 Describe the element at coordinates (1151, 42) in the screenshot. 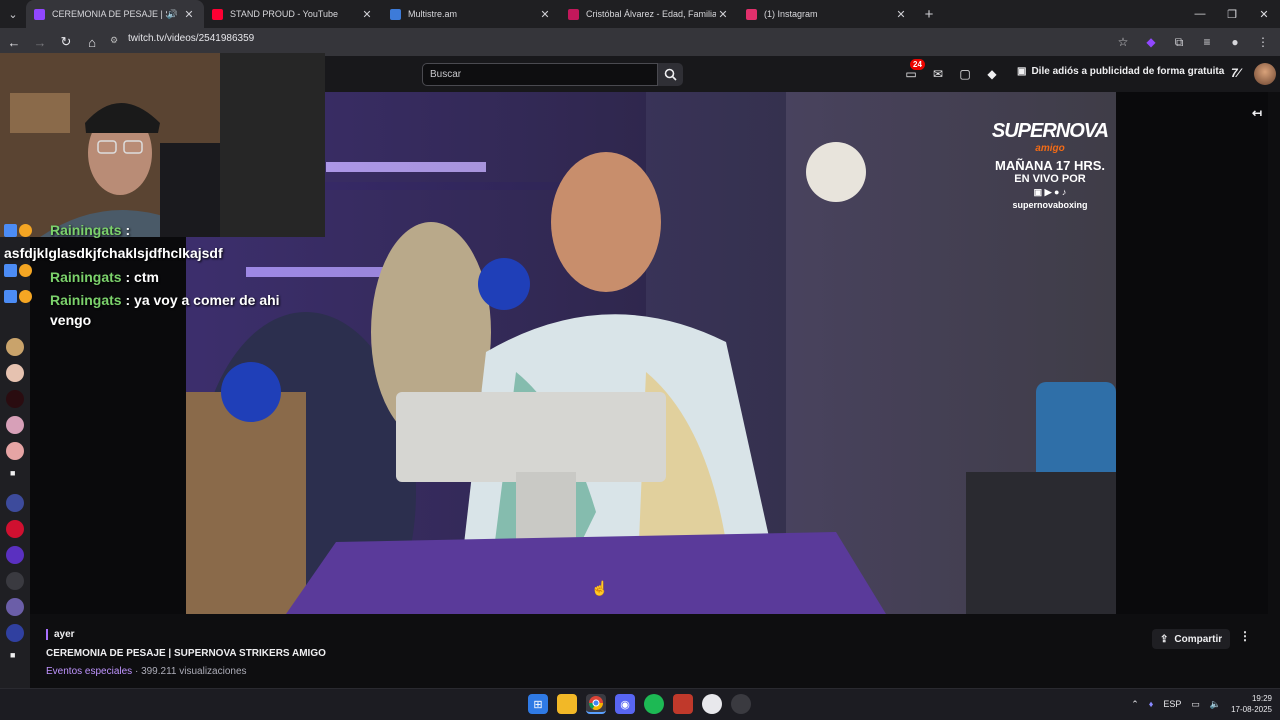

I see `extension-twitch-icon: ◆` at that location.